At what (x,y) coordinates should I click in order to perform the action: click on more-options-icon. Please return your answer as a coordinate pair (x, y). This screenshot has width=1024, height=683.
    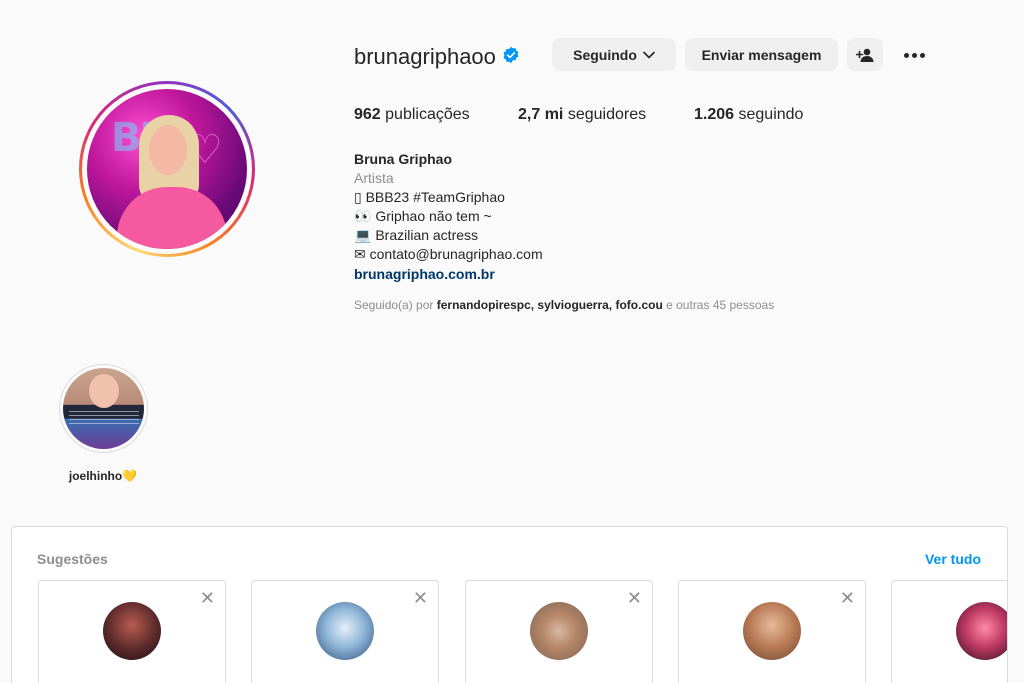
    Looking at the image, I should click on (914, 55).